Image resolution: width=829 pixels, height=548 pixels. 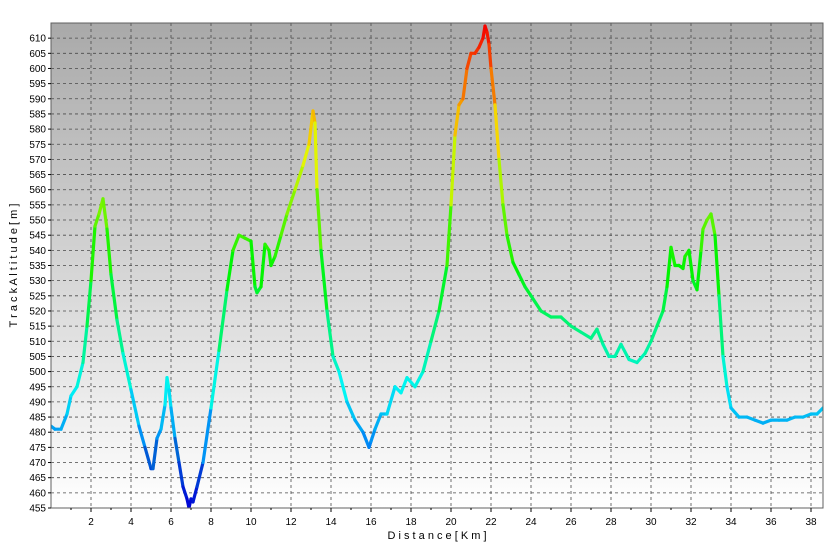 I want to click on y-tick-label: 575, so click(x=37, y=145).